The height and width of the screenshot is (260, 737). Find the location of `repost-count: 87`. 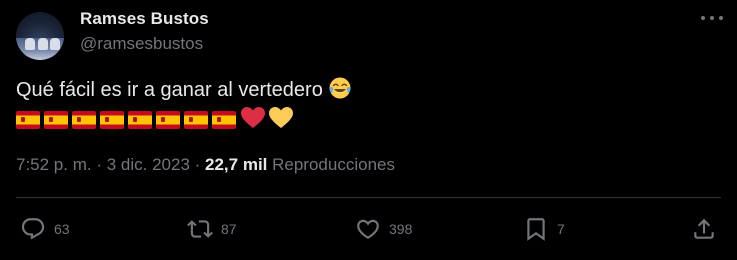

repost-count: 87 is located at coordinates (229, 229).